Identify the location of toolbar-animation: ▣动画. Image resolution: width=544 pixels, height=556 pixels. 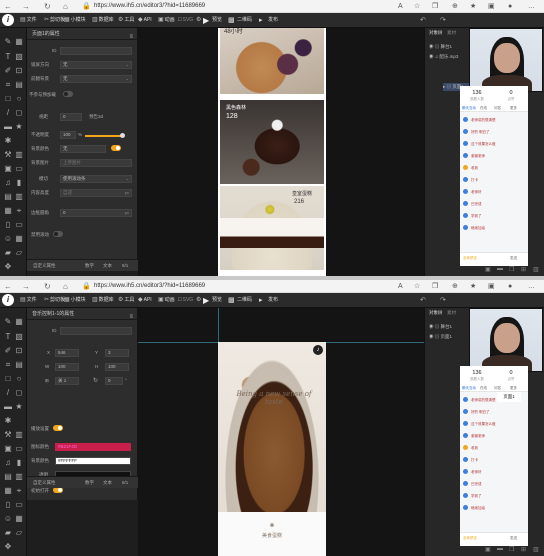
(166, 300).